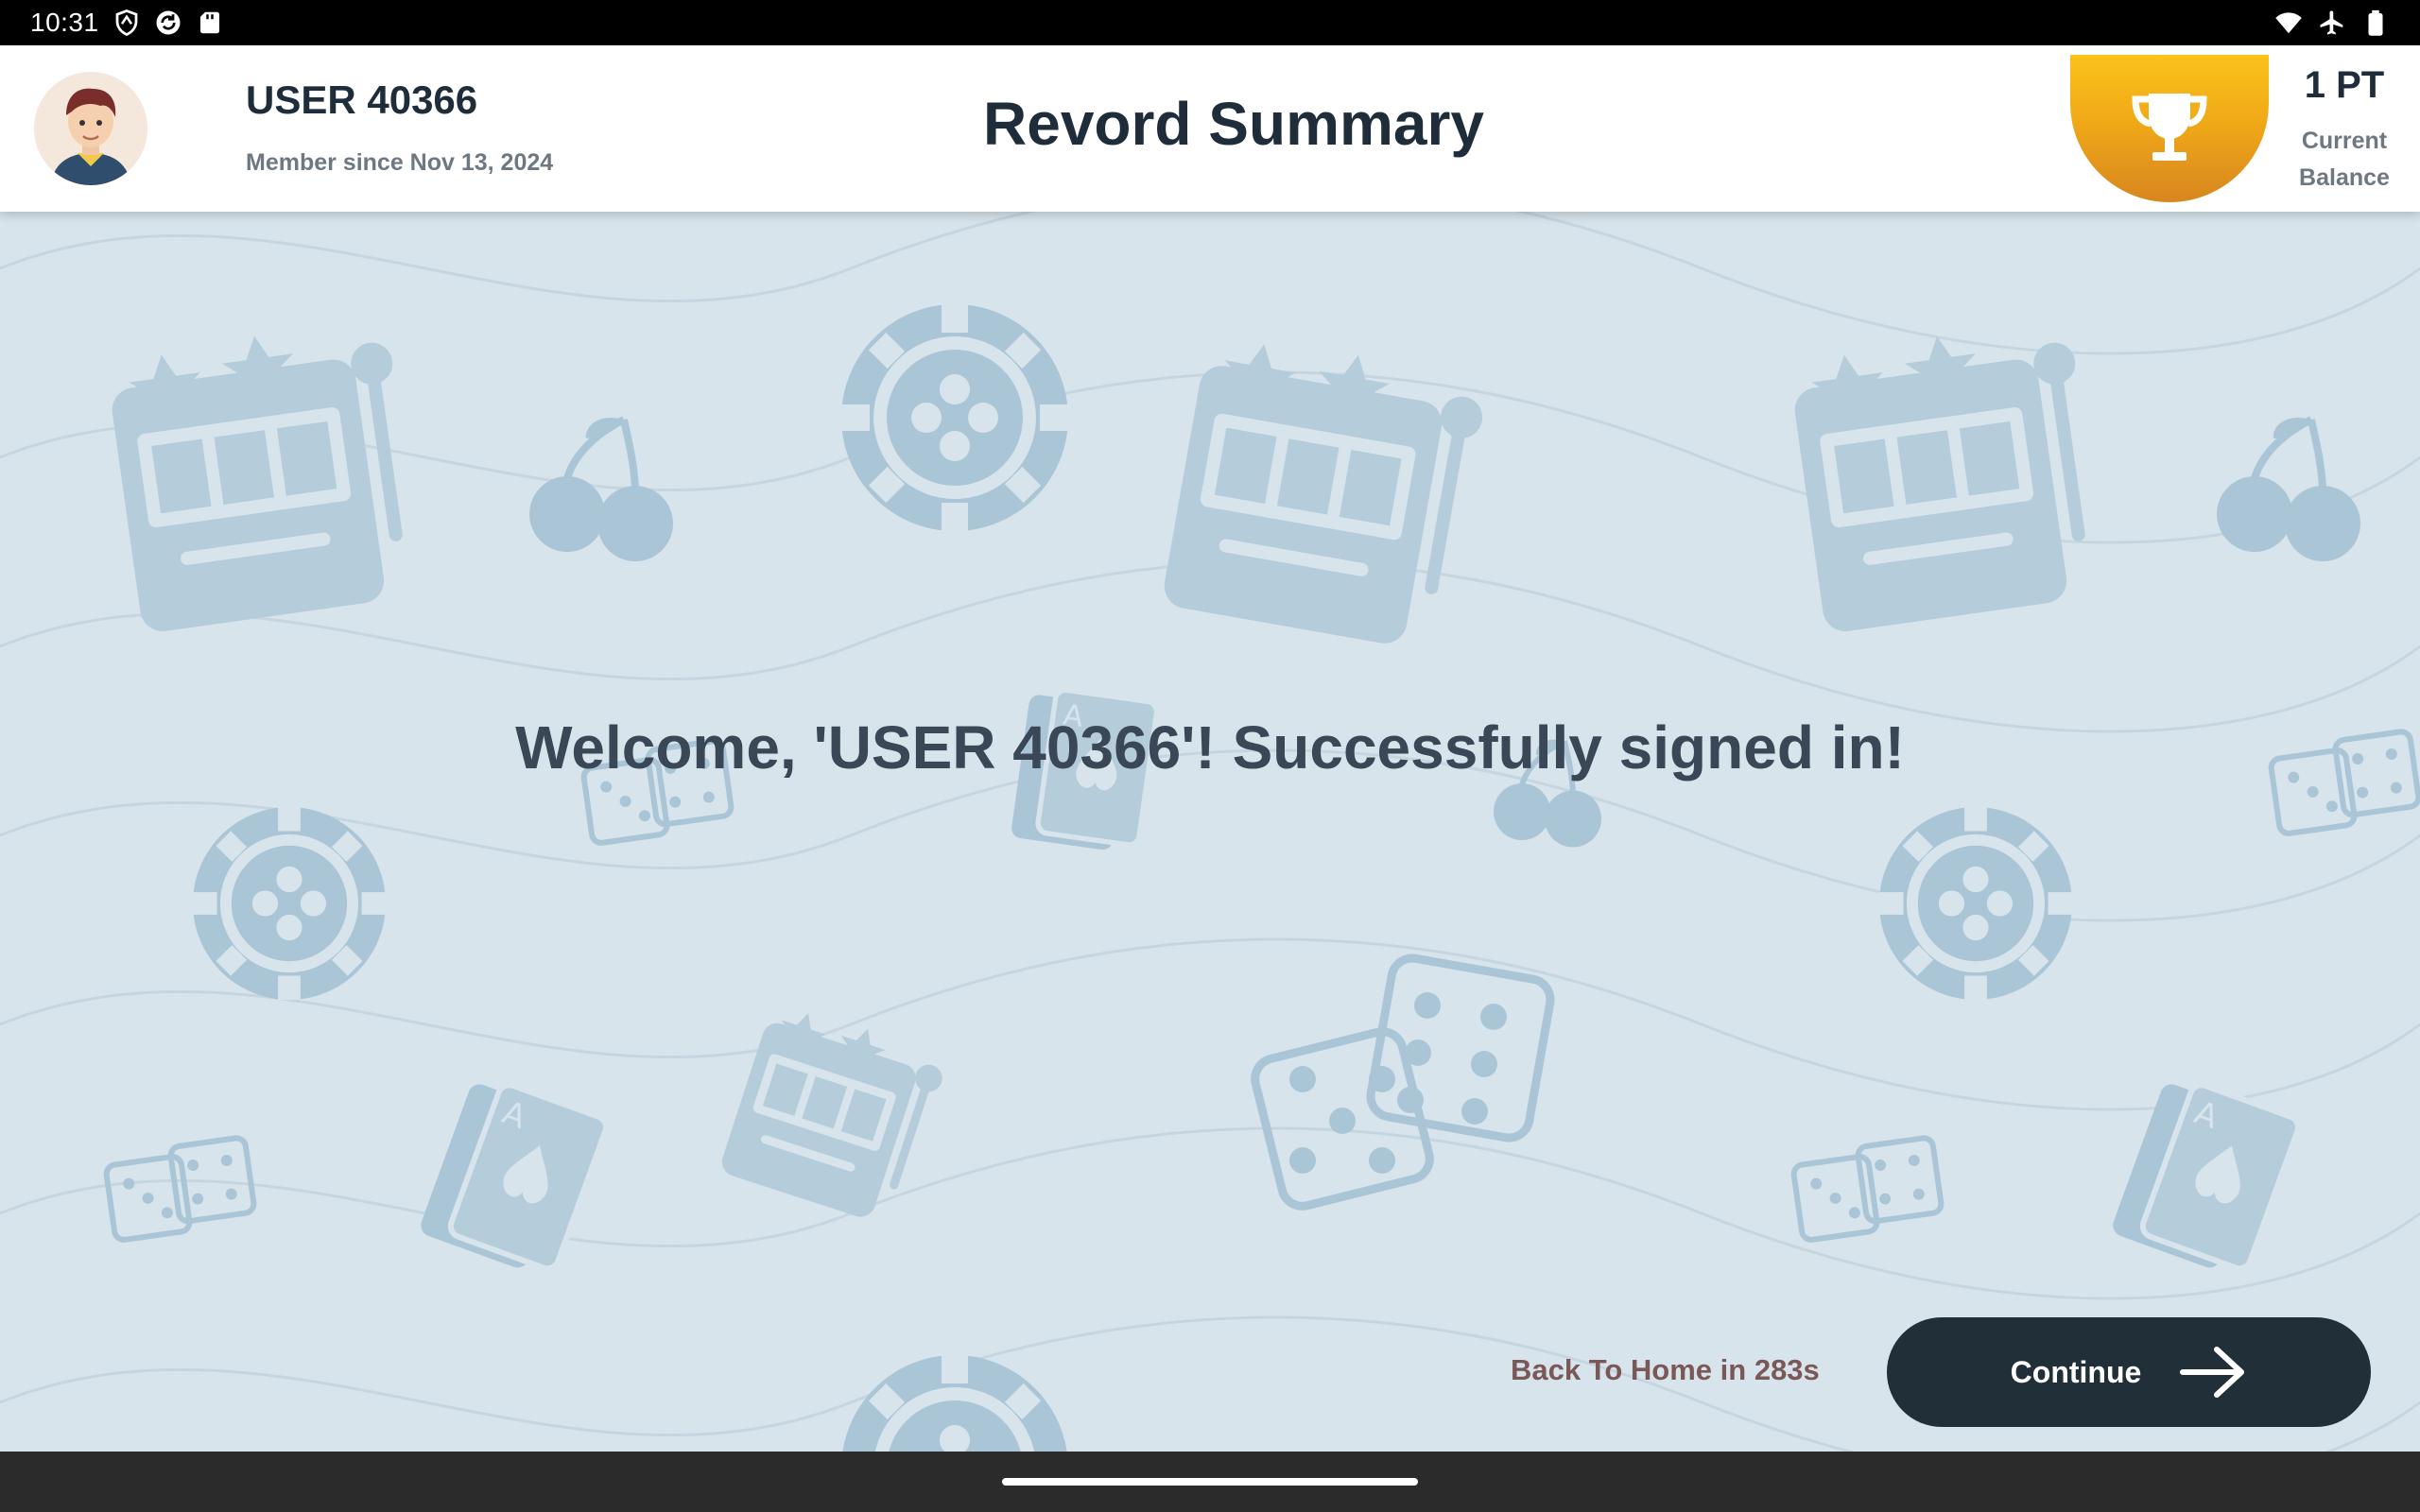 Image resolution: width=2420 pixels, height=1512 pixels. I want to click on home-indicator, so click(1210, 1482).